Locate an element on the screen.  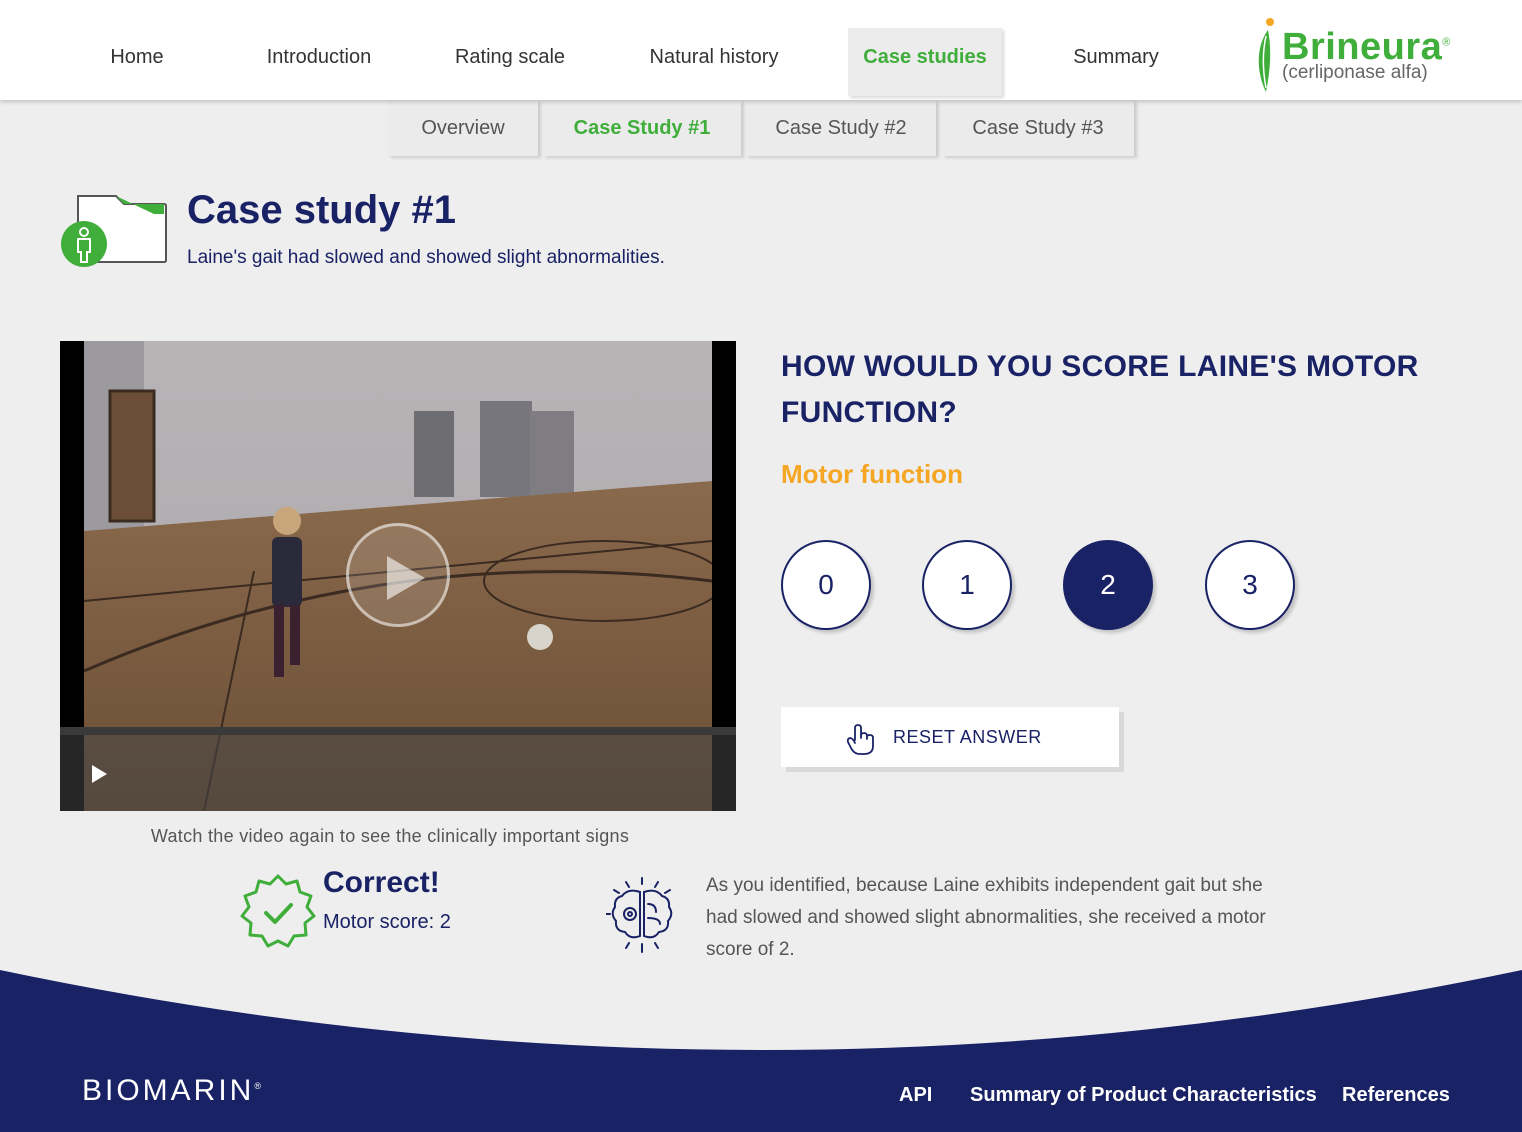
video-play-overlay-button is located at coordinates (398, 575).